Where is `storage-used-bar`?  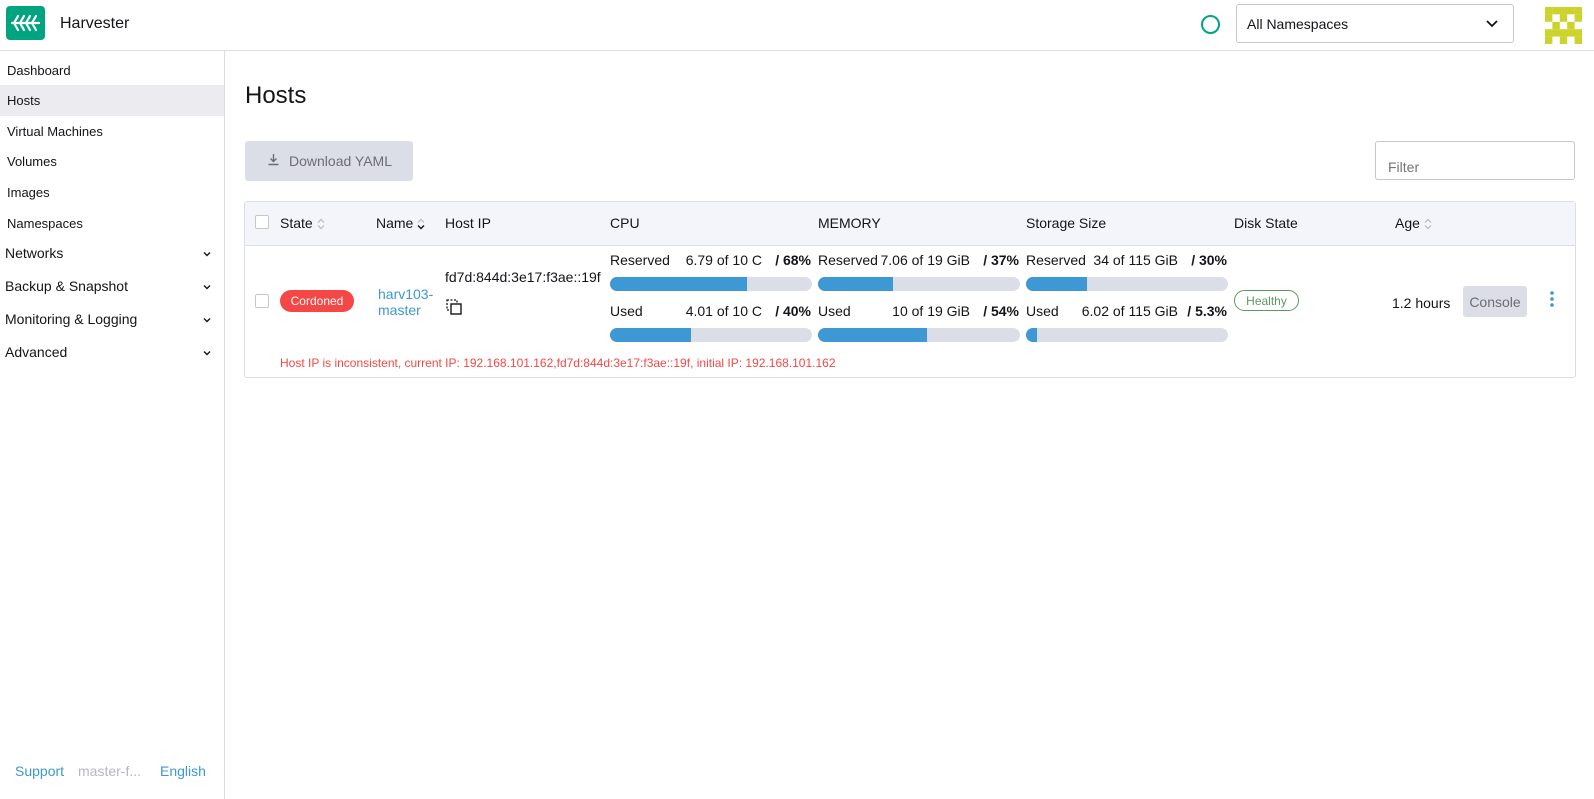
storage-used-bar is located at coordinates (1127, 335).